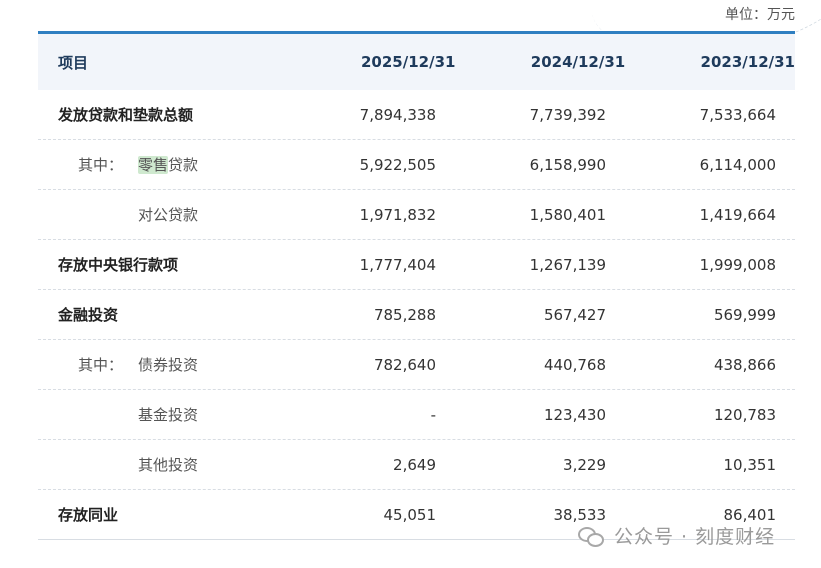  What do you see at coordinates (404, 314) in the screenshot?
I see `cell-2025: 785,288` at bounding box center [404, 314].